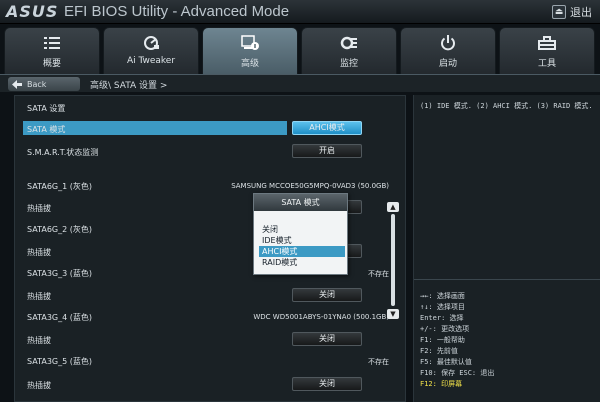 This screenshot has height=402, width=600. I want to click on list-icon, so click(52, 43).